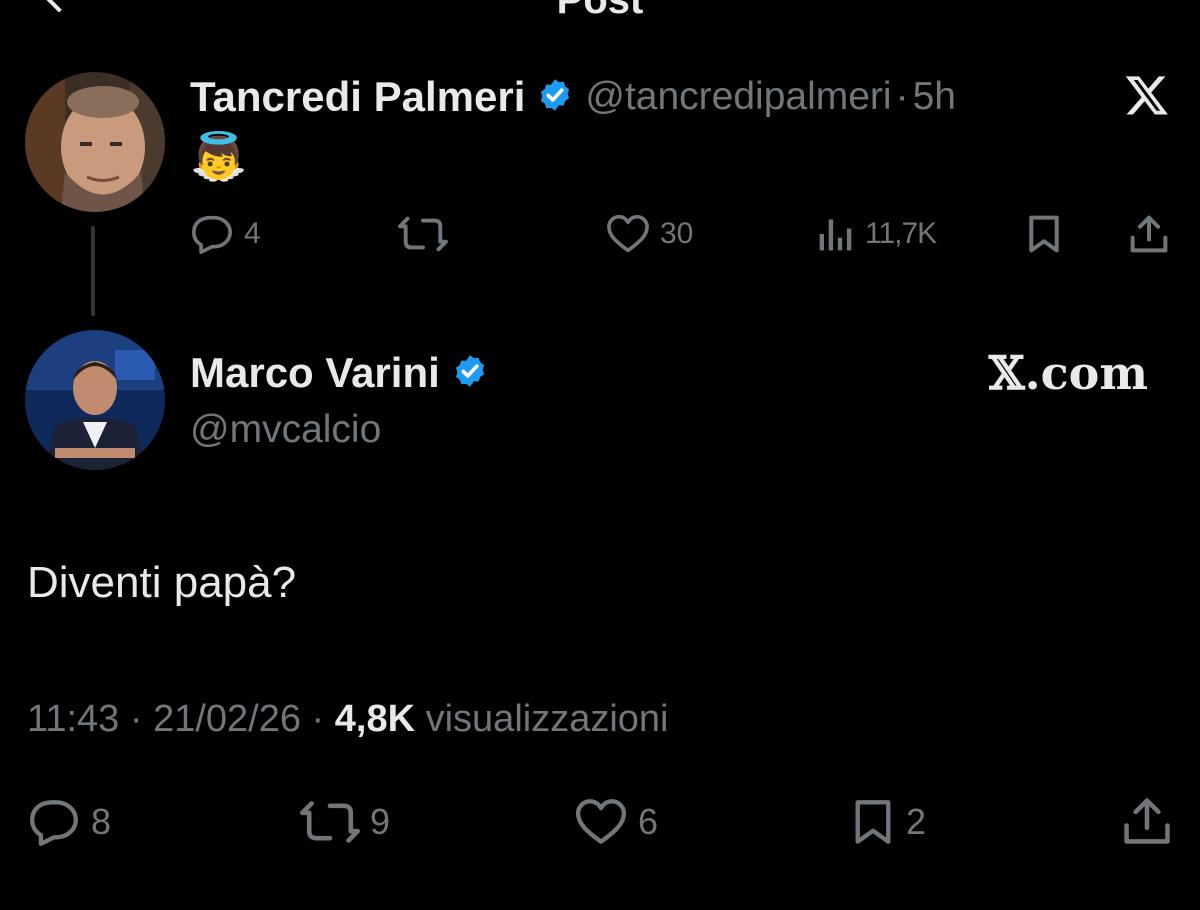 The width and height of the screenshot is (1200, 910). I want to click on like-button: 6, so click(616, 822).